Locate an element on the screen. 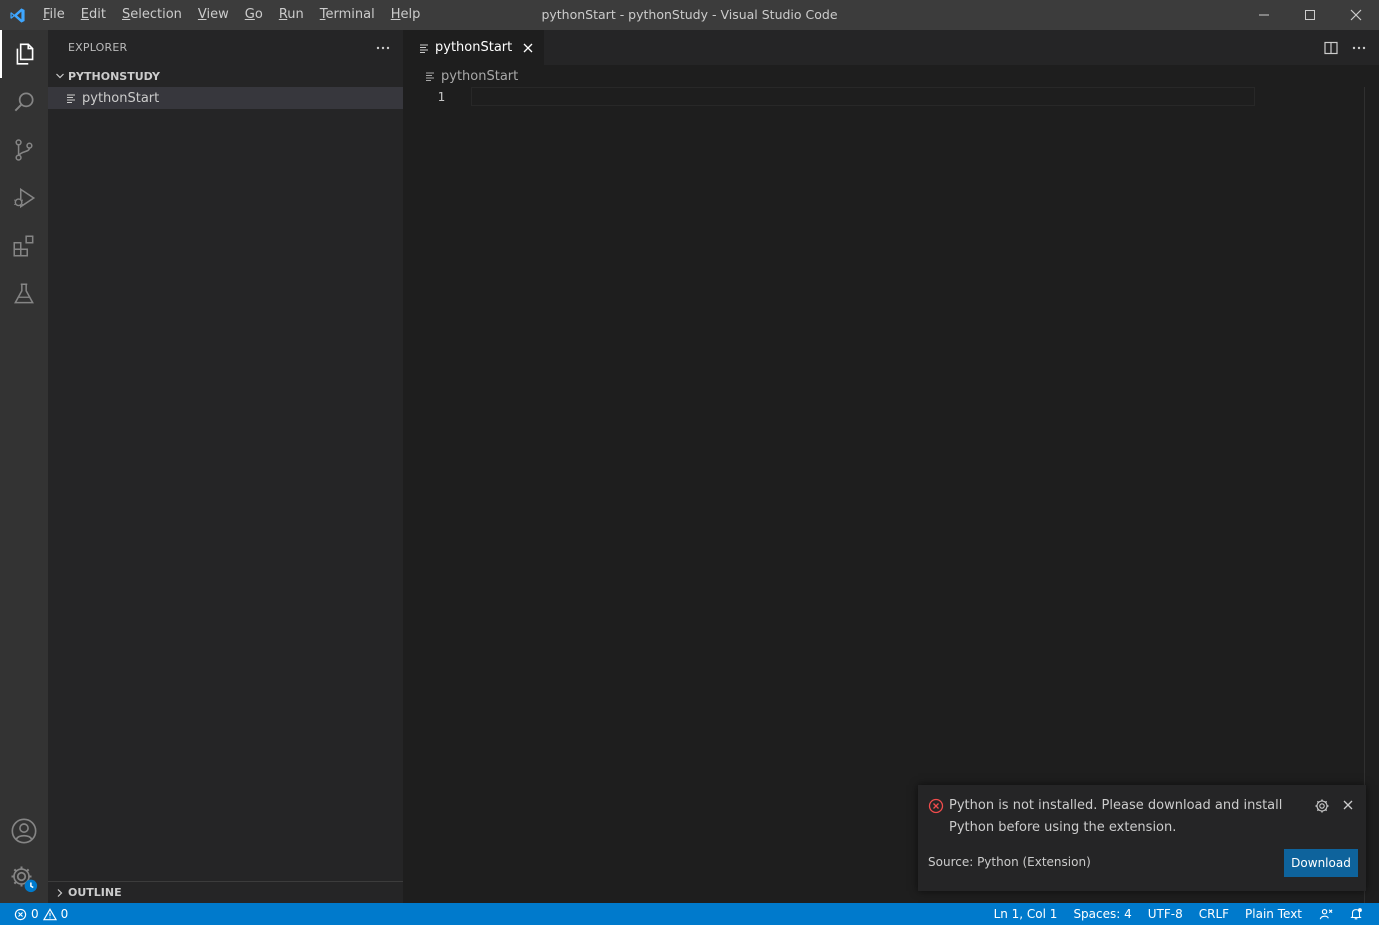 The height and width of the screenshot is (925, 1379). breadcrumb: pythonStart is located at coordinates (891, 76).